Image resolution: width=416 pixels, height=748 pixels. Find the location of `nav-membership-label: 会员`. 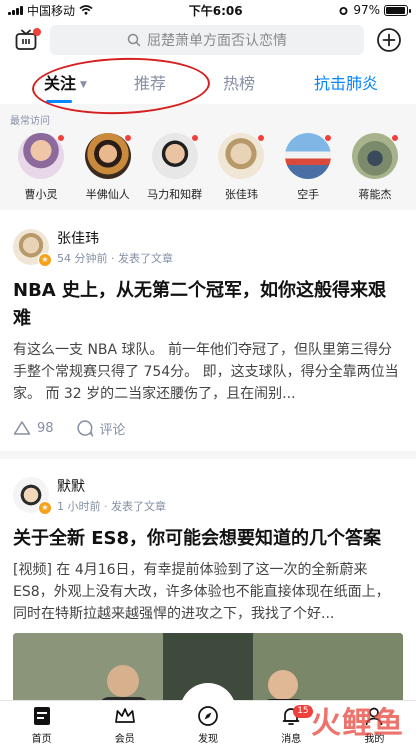

nav-membership-label: 会员 is located at coordinates (124, 739).